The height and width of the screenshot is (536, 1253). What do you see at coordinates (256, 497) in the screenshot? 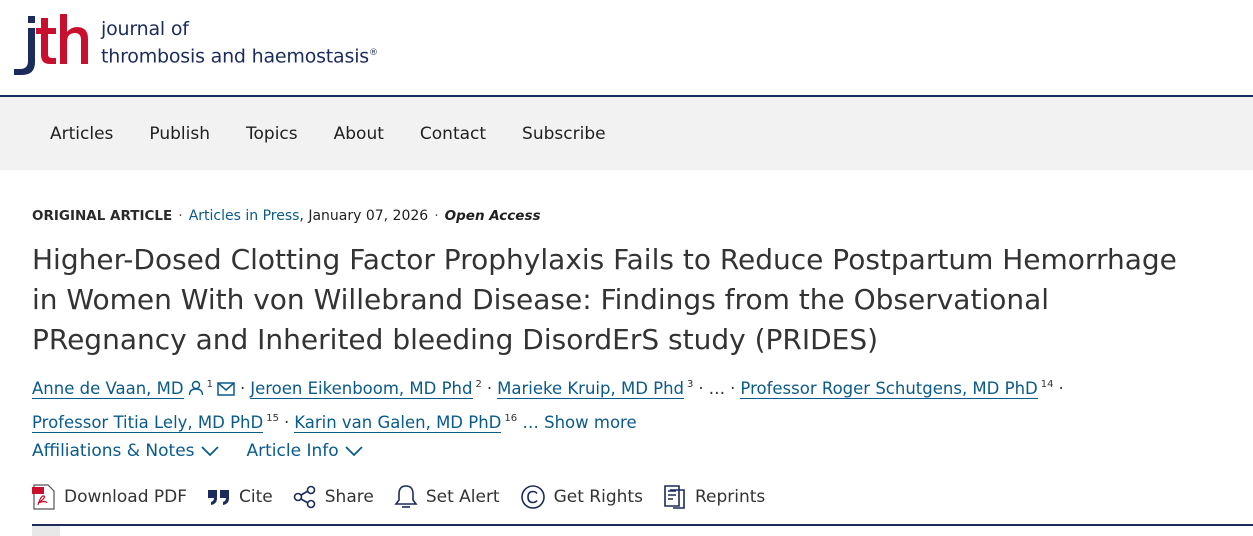
I see `cite-label: Cite` at bounding box center [256, 497].